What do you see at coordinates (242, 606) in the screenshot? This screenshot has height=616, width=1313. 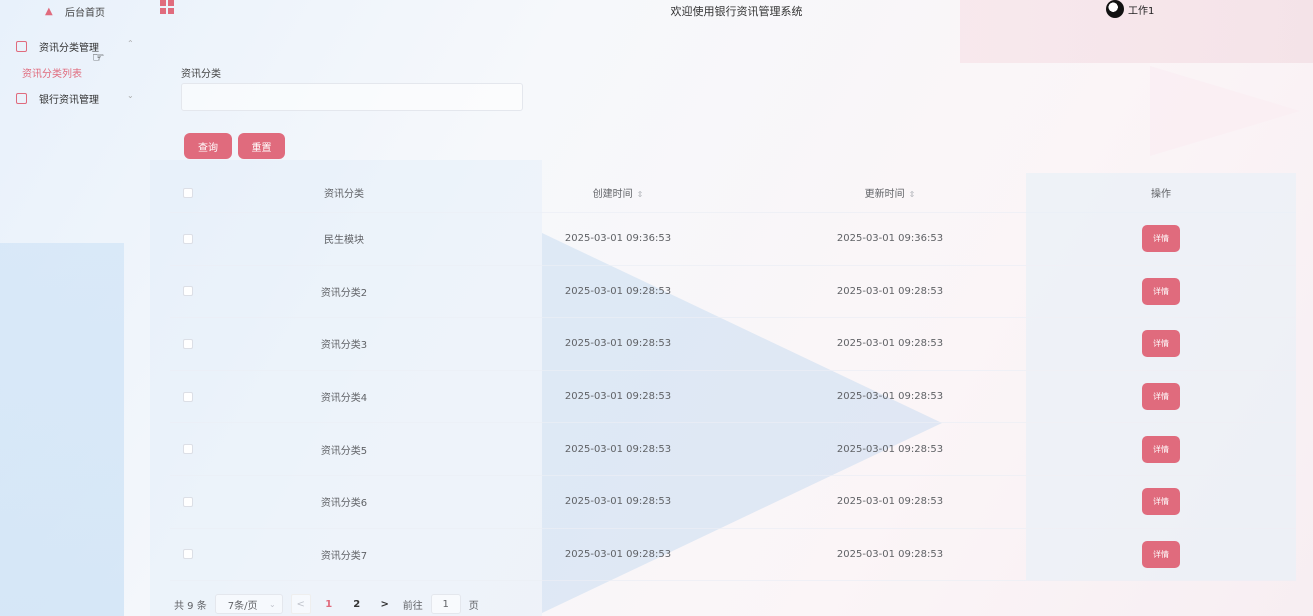 I see `page-size-value: 7条/页` at bounding box center [242, 606].